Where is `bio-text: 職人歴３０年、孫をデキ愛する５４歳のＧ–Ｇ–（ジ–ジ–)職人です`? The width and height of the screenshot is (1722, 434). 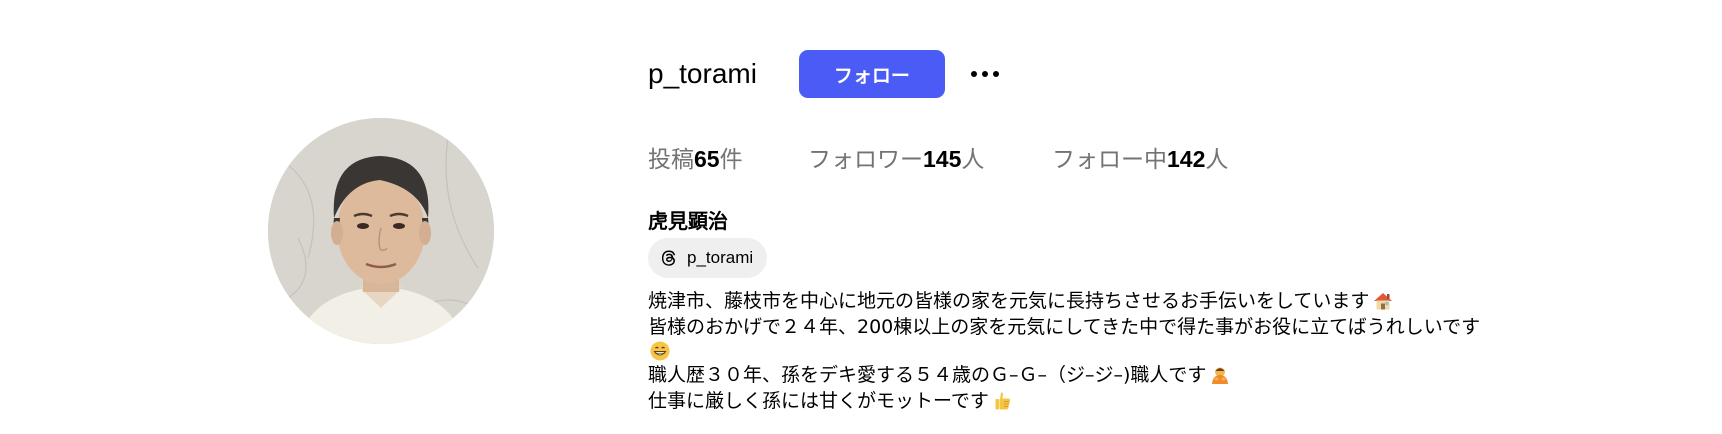
bio-text: 職人歴３０年、孫をデキ愛する５４歳のＧ–Ｇ–（ジ–ジ–)職人です is located at coordinates (927, 375).